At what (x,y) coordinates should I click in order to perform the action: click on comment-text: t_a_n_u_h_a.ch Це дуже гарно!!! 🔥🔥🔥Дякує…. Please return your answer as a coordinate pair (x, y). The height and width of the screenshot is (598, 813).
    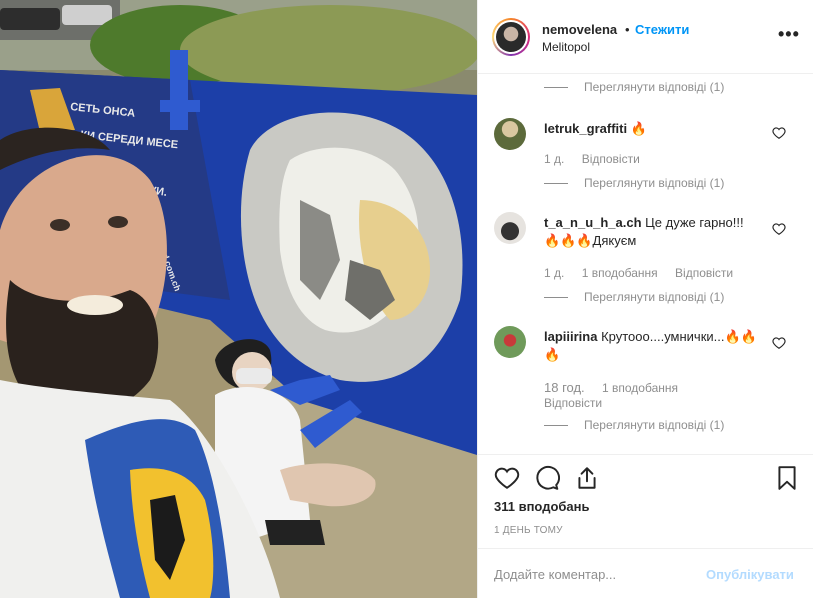
    Looking at the image, I should click on (653, 232).